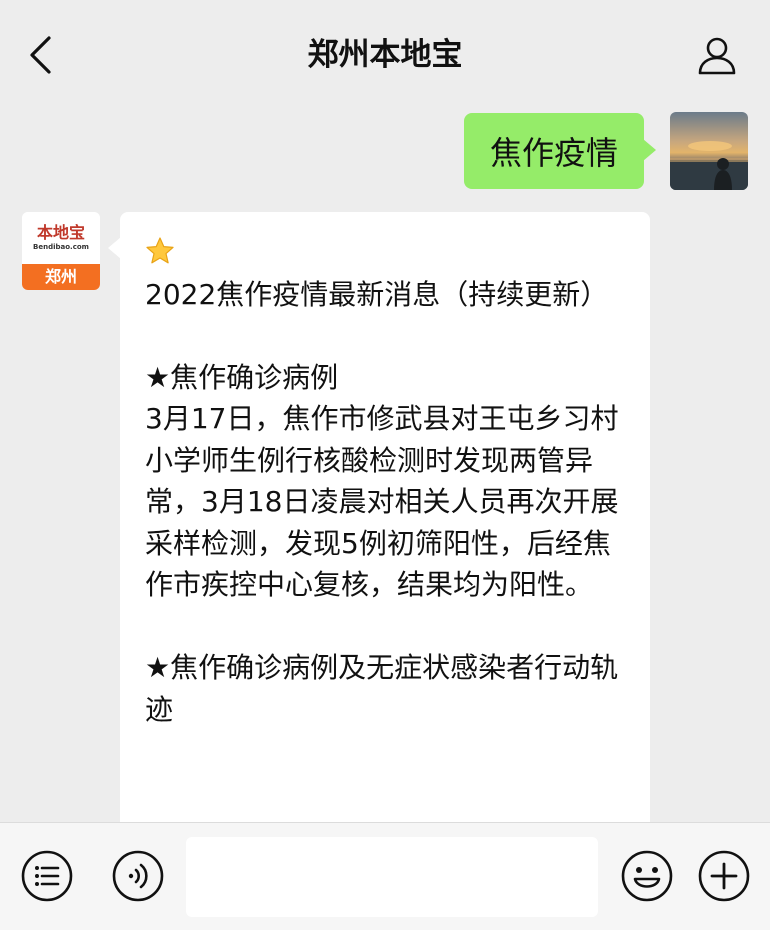 The height and width of the screenshot is (930, 770). What do you see at coordinates (61, 247) in the screenshot?
I see `avatar-site-text: Bendibao.com` at bounding box center [61, 247].